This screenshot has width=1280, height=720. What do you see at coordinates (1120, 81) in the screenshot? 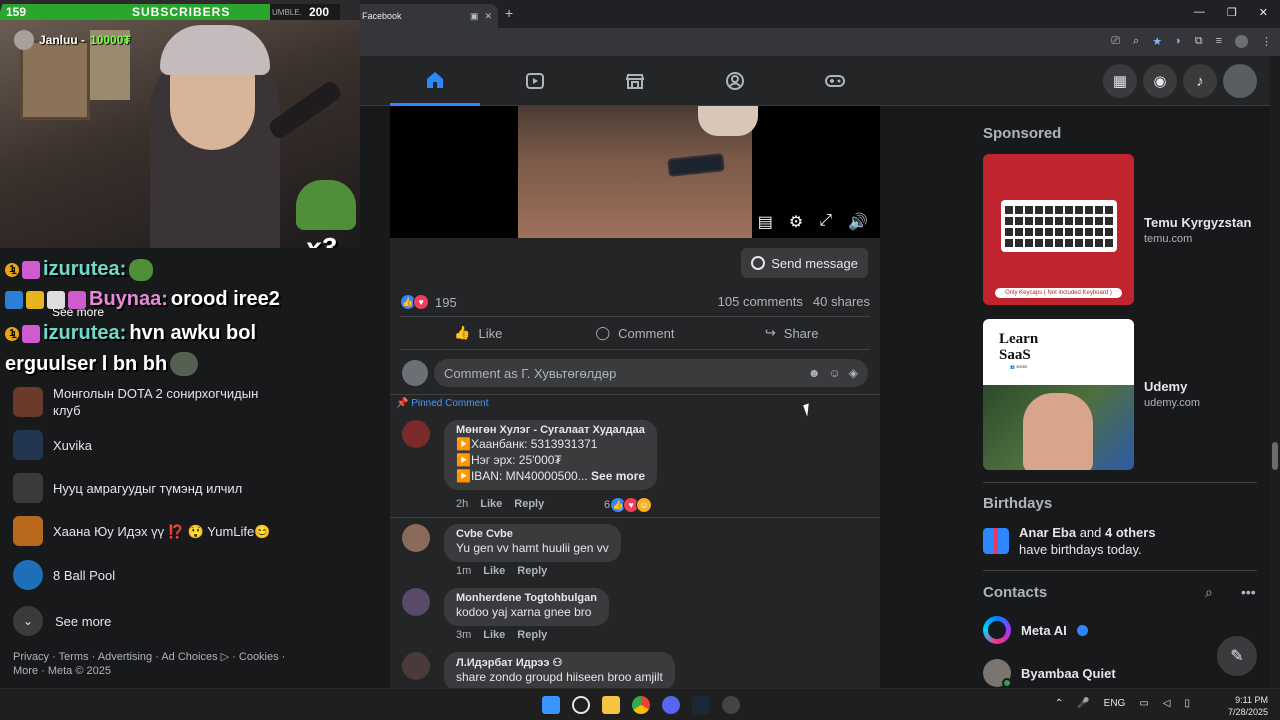
I see `menu-grid-icon: ▦` at bounding box center [1120, 81].